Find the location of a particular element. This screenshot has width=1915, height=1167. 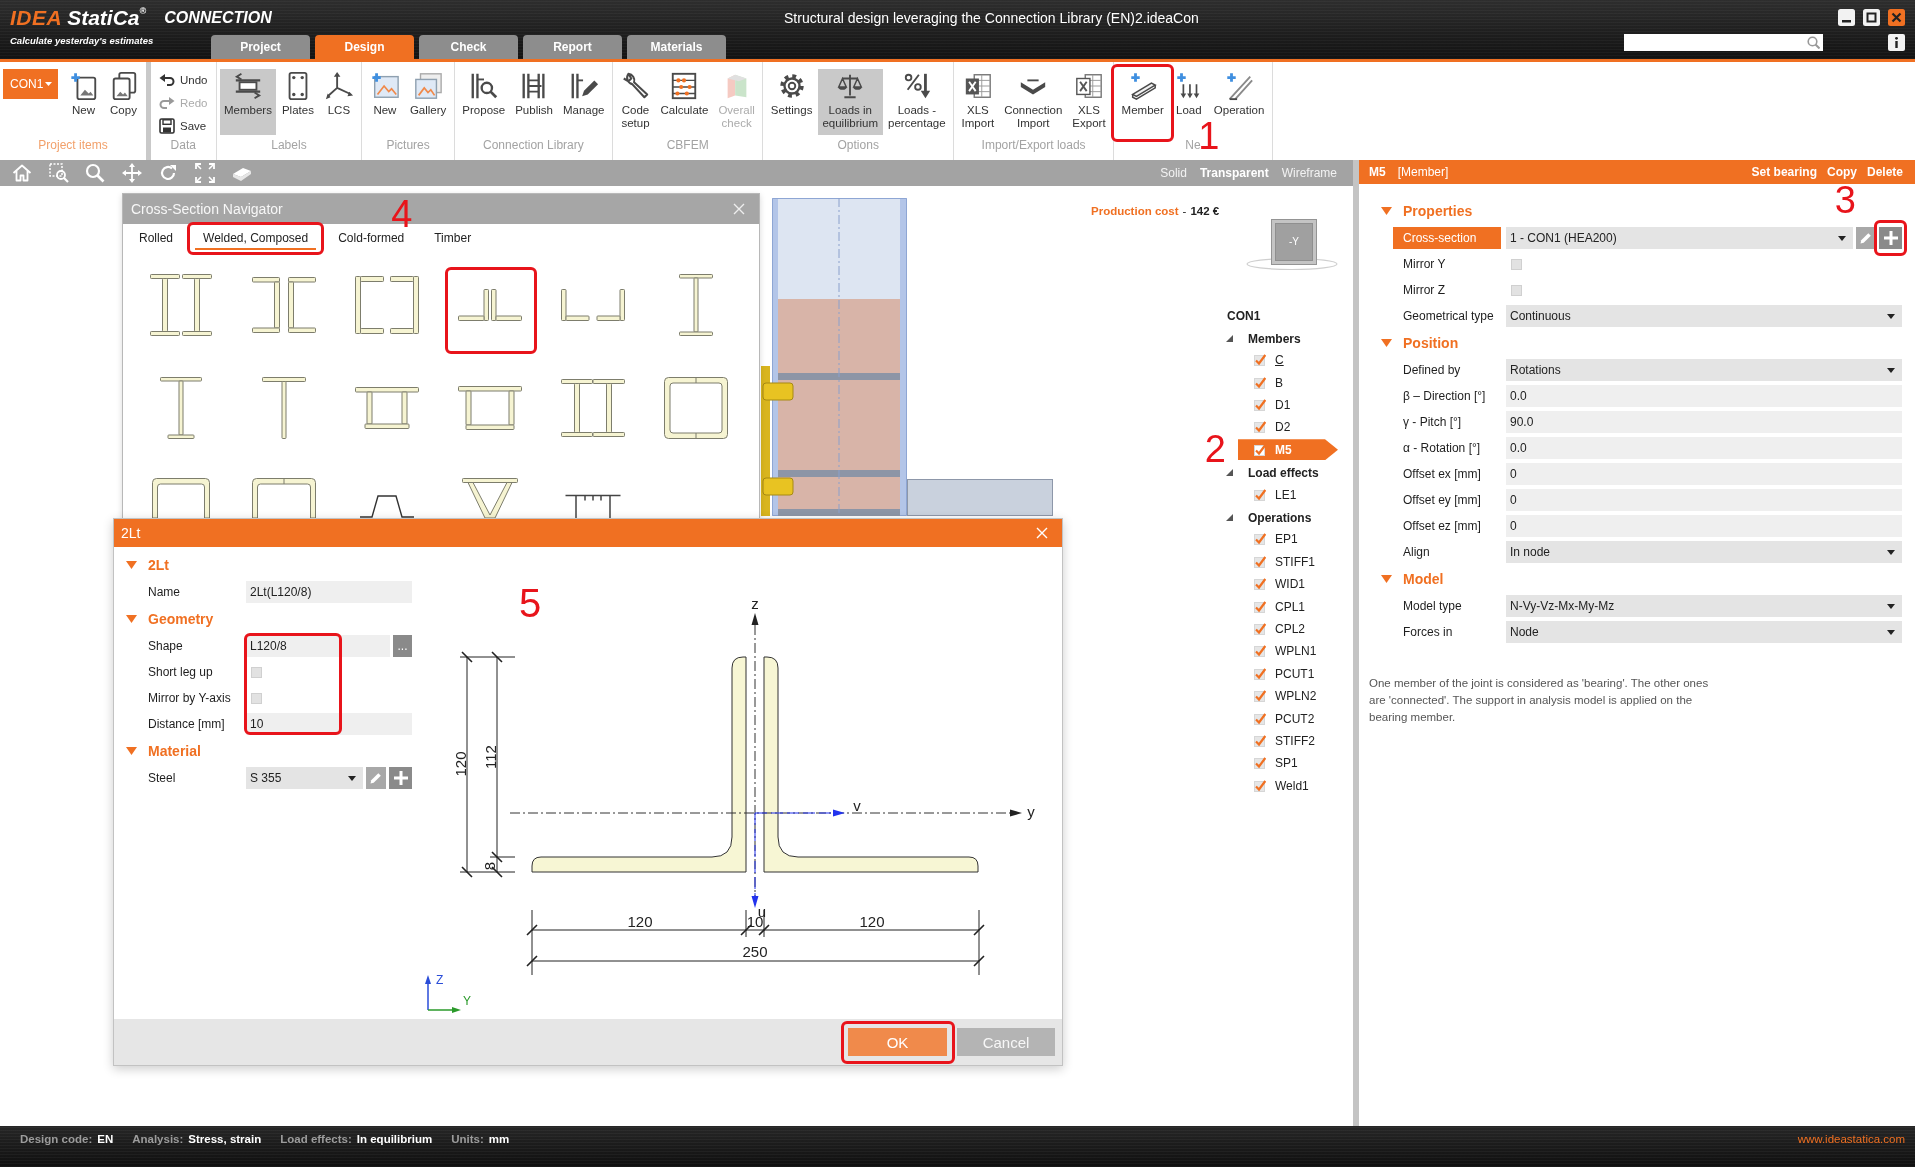

input-field: L120/8 is located at coordinates (318, 646).